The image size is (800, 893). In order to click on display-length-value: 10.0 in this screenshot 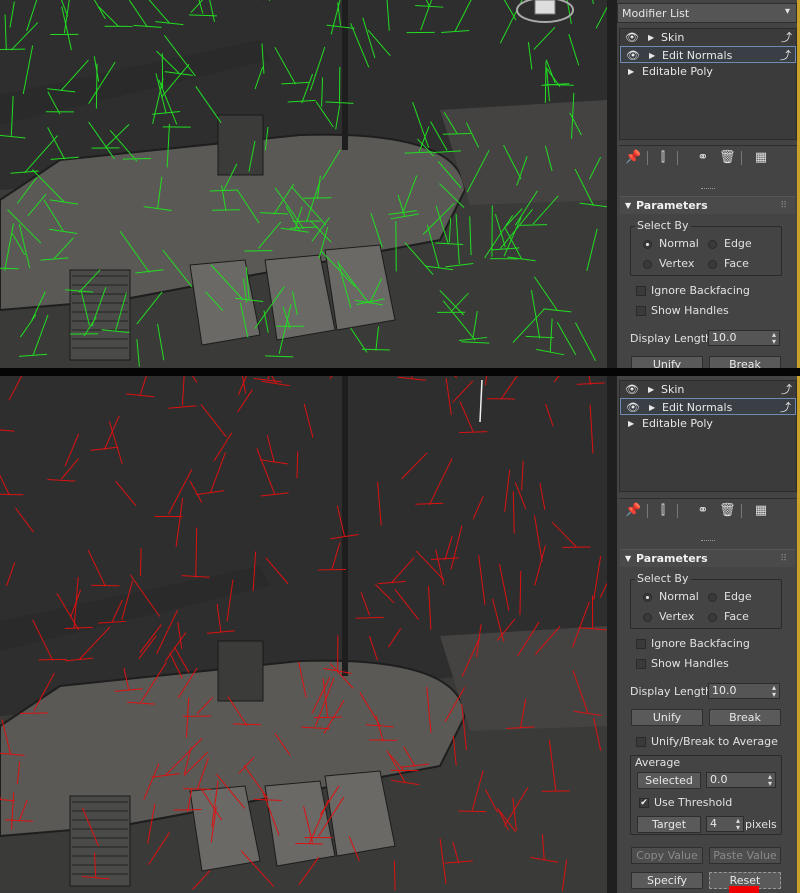, I will do `click(724, 337)`.